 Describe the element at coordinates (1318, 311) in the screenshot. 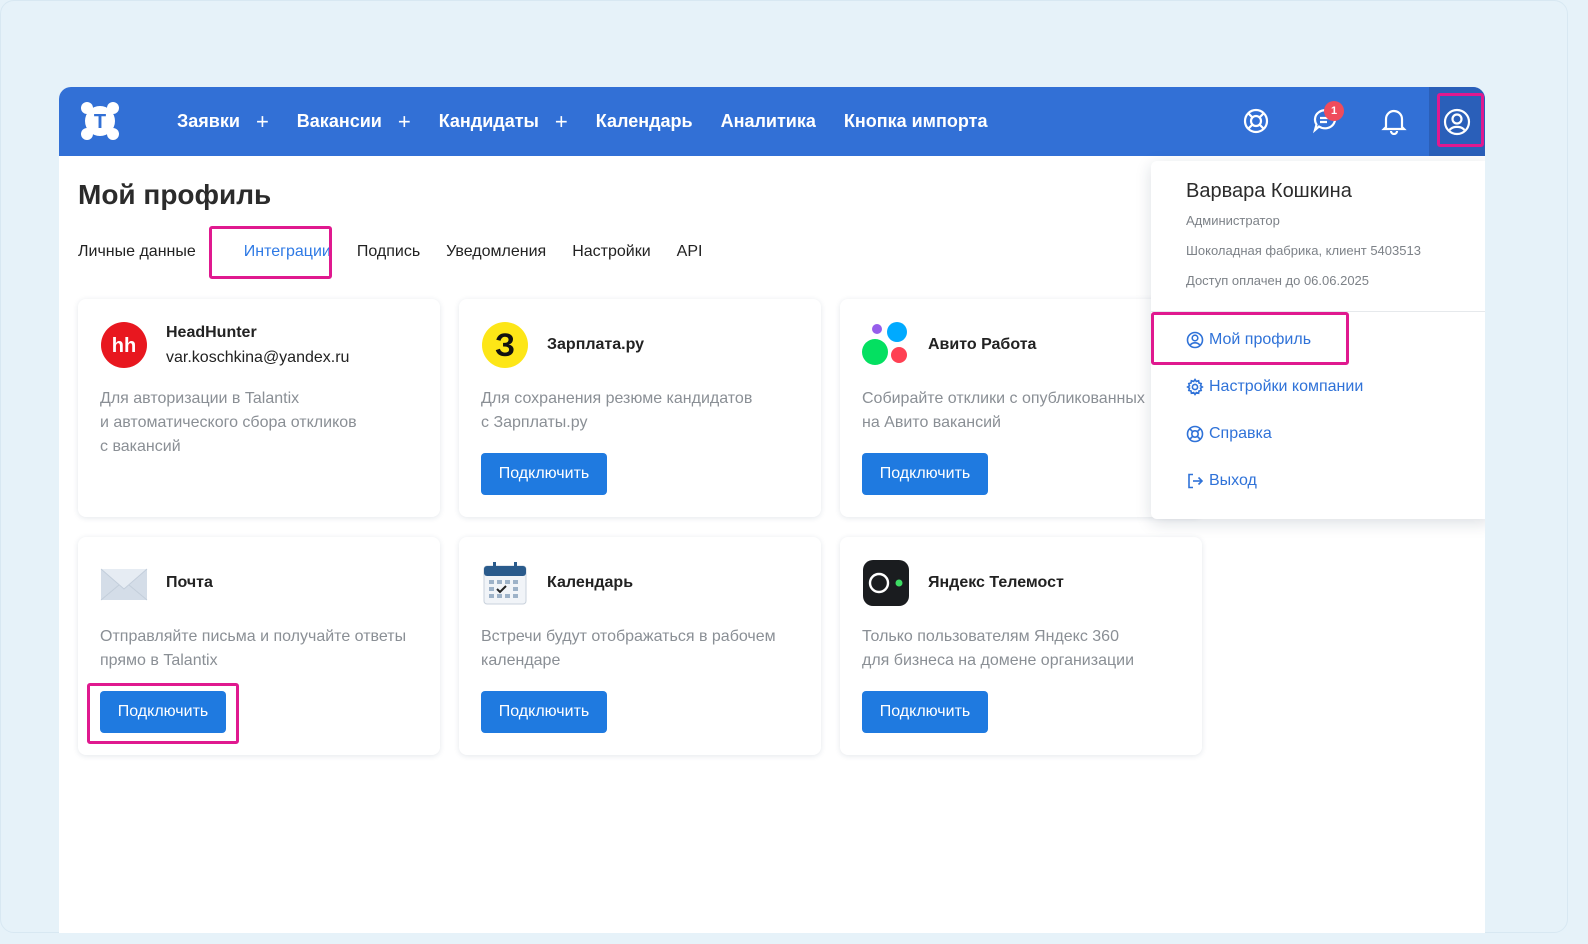

I see `divider` at that location.